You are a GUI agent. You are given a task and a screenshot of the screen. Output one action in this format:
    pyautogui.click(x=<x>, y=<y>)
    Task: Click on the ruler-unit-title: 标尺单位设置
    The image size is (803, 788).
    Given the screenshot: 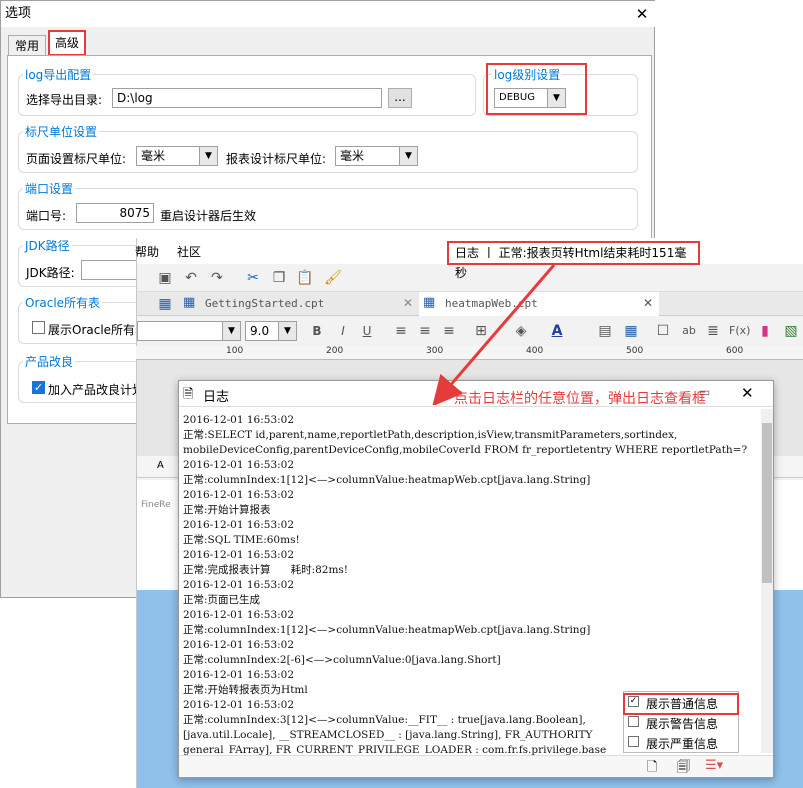 What is the action you would take?
    pyautogui.click(x=61, y=132)
    